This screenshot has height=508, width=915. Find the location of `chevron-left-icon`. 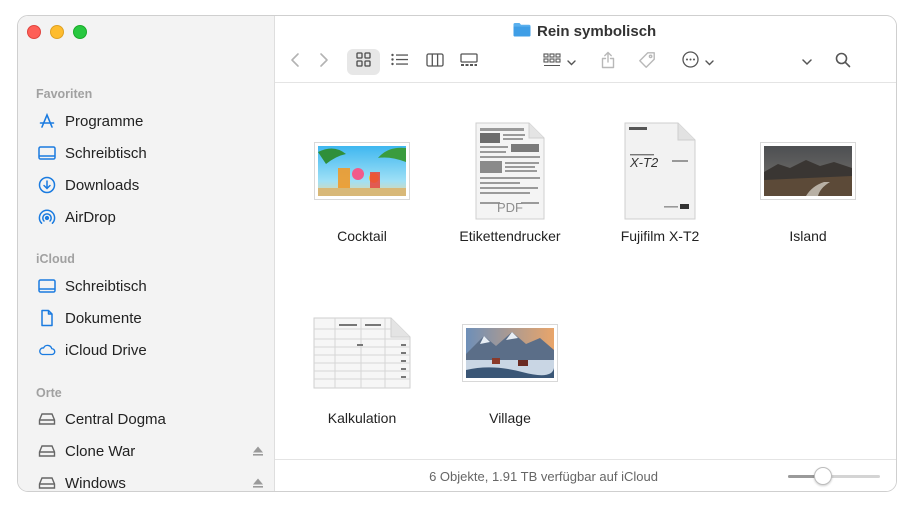

chevron-left-icon is located at coordinates (295, 62).